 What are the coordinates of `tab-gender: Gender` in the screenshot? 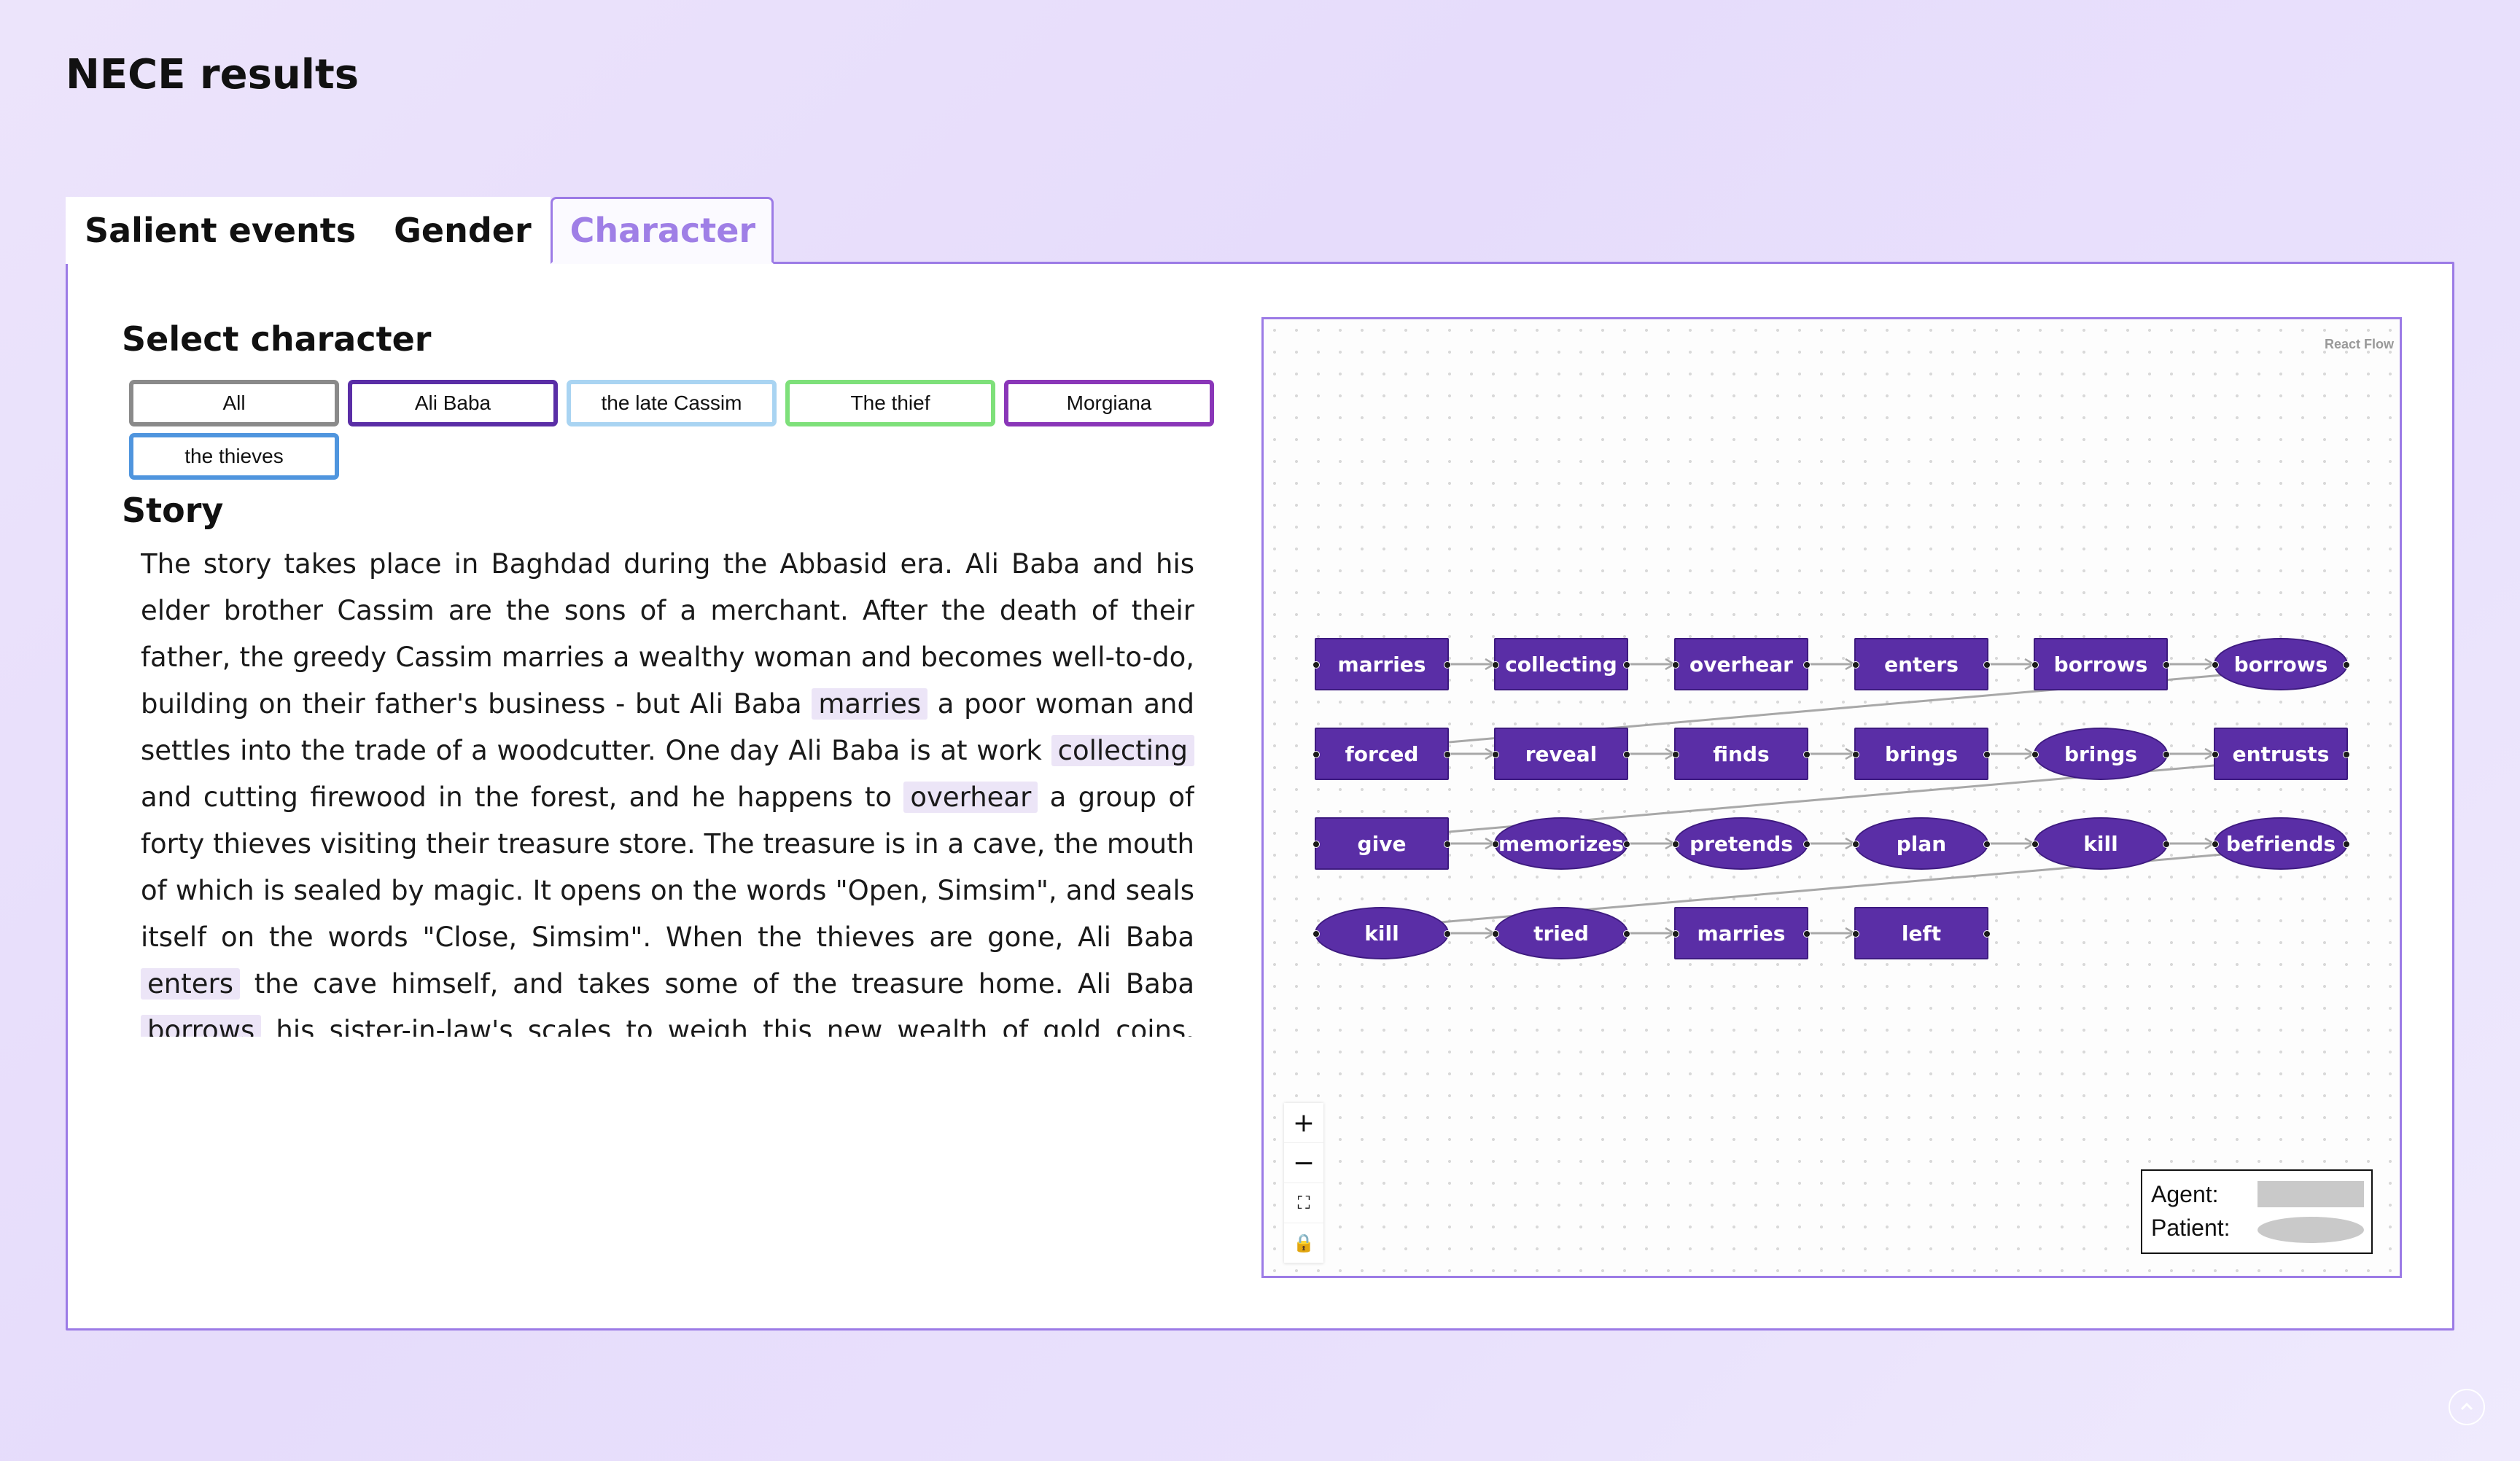 It's located at (463, 230).